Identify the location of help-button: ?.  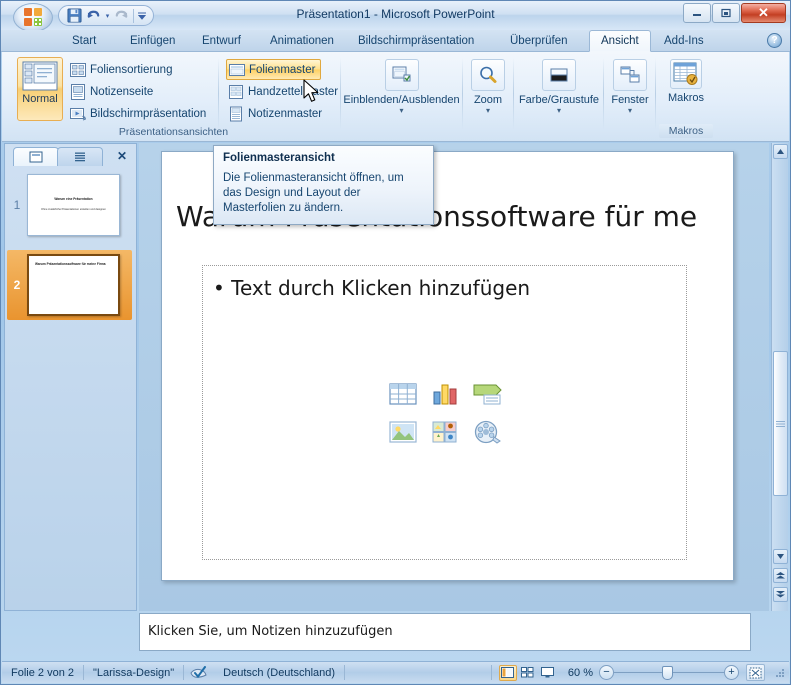
(774, 40).